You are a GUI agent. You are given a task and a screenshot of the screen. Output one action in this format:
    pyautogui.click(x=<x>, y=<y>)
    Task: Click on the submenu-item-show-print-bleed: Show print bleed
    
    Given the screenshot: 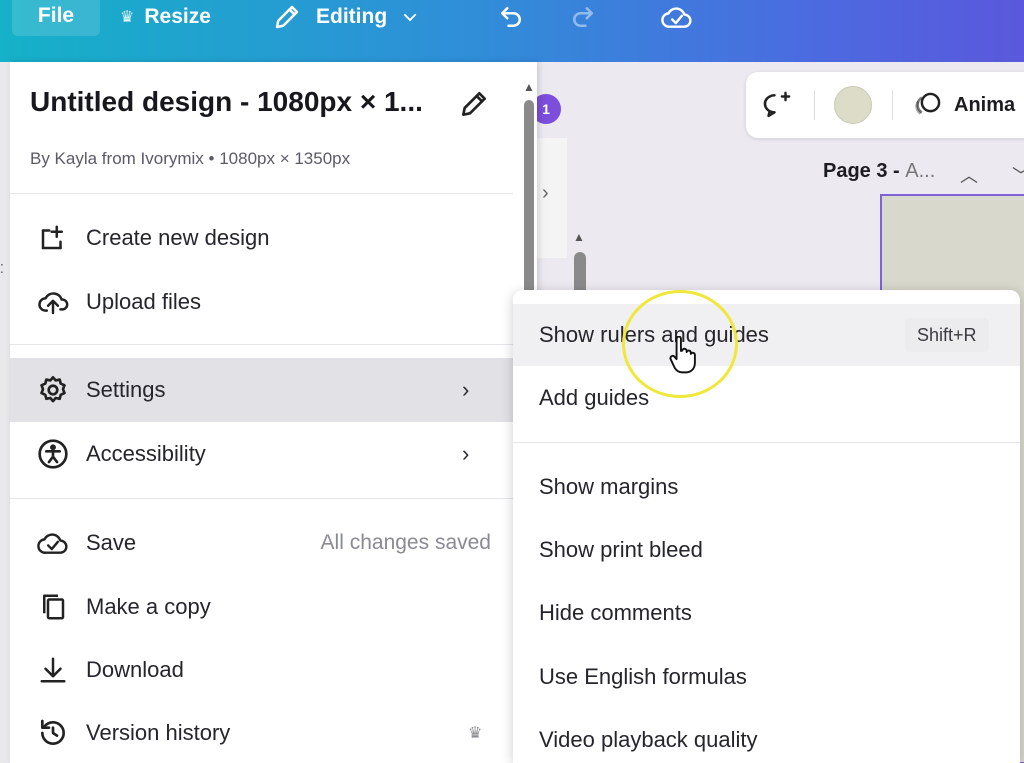 What is the action you would take?
    pyautogui.click(x=766, y=550)
    